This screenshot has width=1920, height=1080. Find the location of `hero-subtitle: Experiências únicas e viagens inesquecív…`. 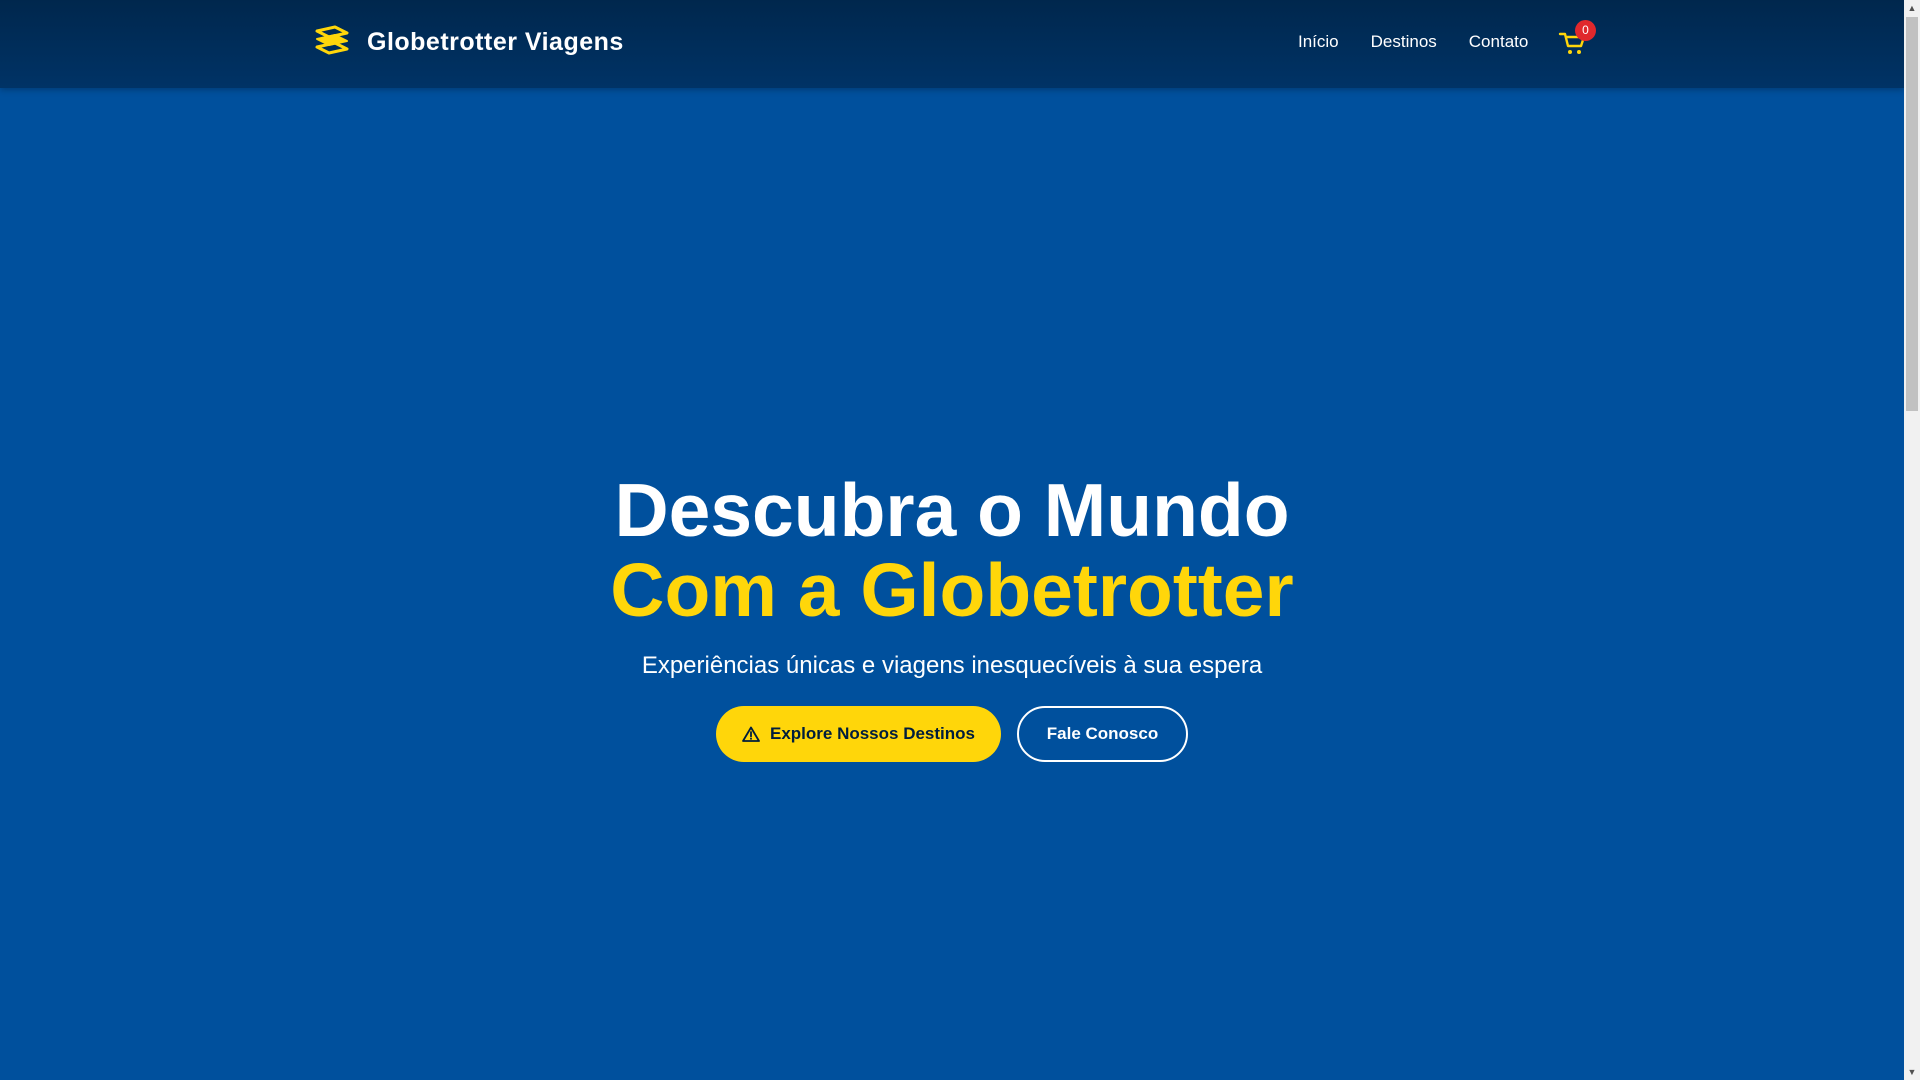

hero-subtitle: Experiências únicas e viagens inesquecív… is located at coordinates (952, 665).